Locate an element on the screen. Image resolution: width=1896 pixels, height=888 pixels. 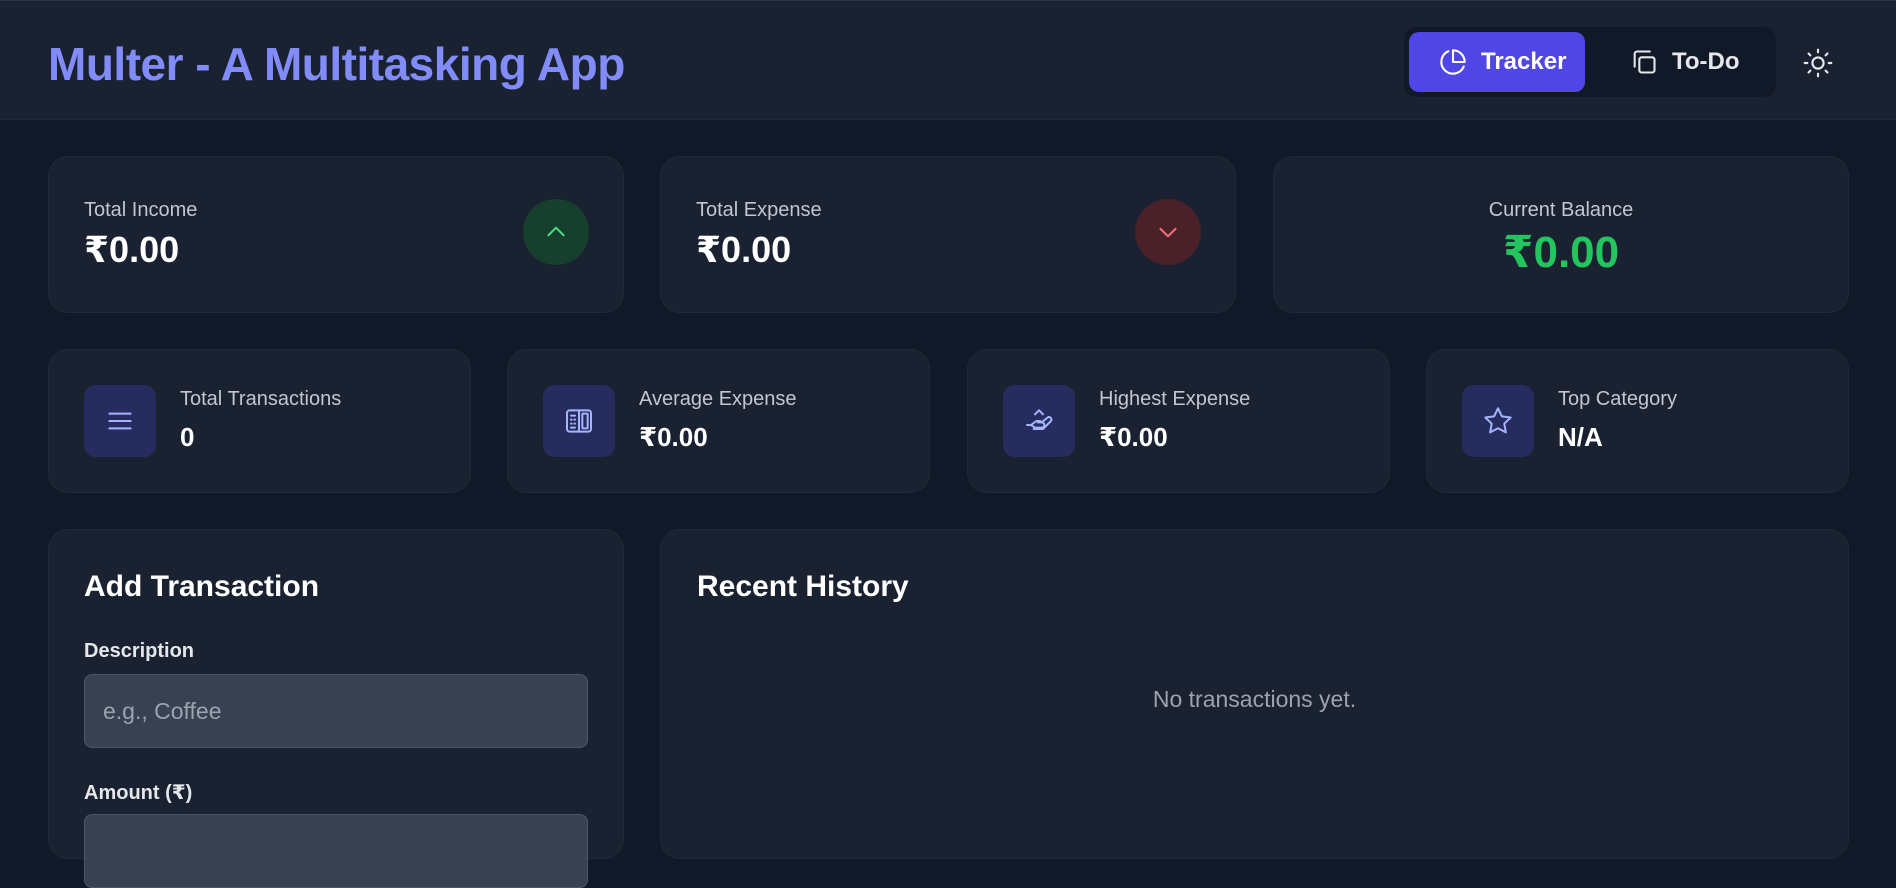
current-balance-card: Current Balance ₹0.00 is located at coordinates (1561, 234).